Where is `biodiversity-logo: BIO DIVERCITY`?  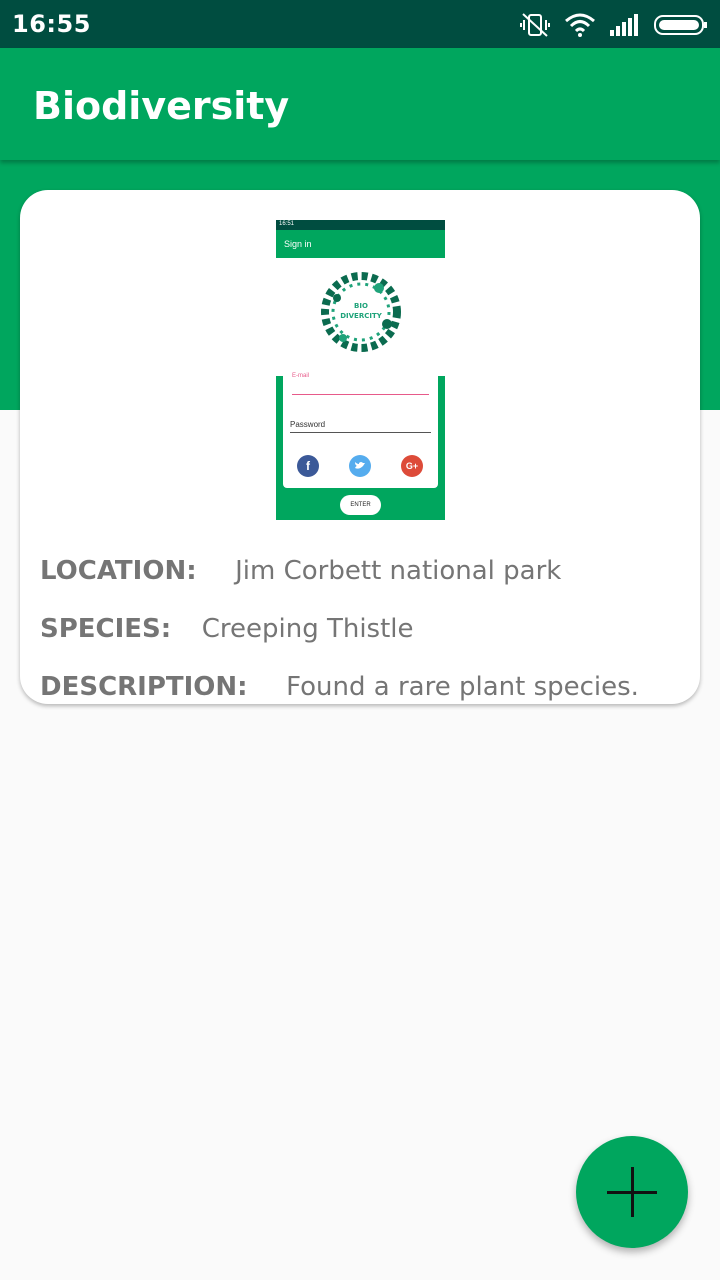 biodiversity-logo: BIO DIVERCITY is located at coordinates (361, 312).